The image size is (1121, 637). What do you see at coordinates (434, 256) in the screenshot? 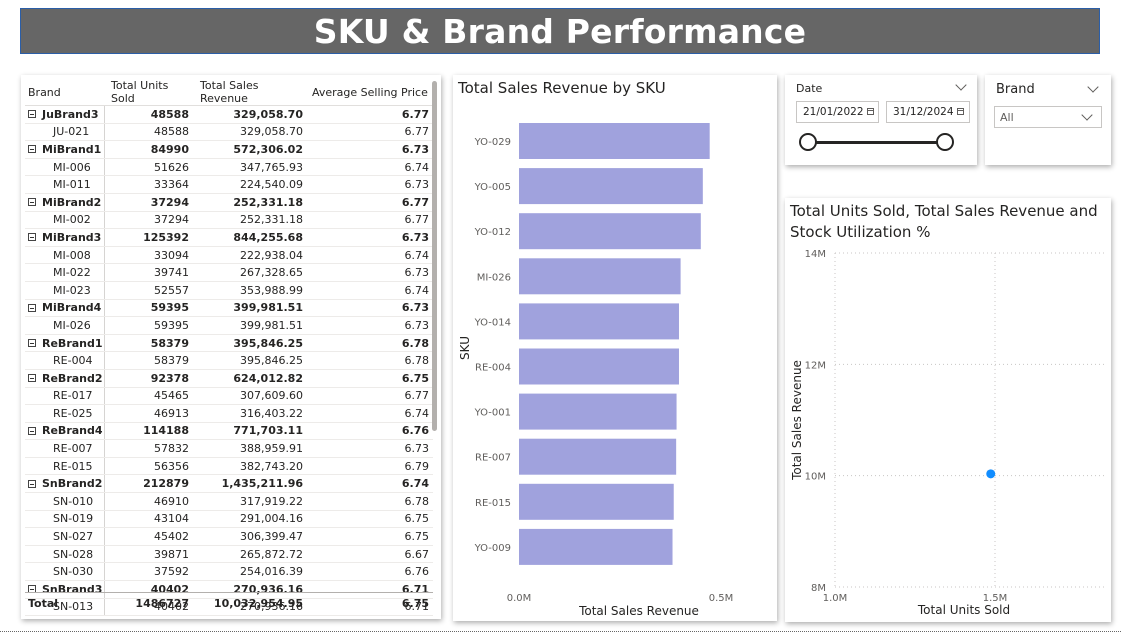
I see `matrix-scrollbar` at bounding box center [434, 256].